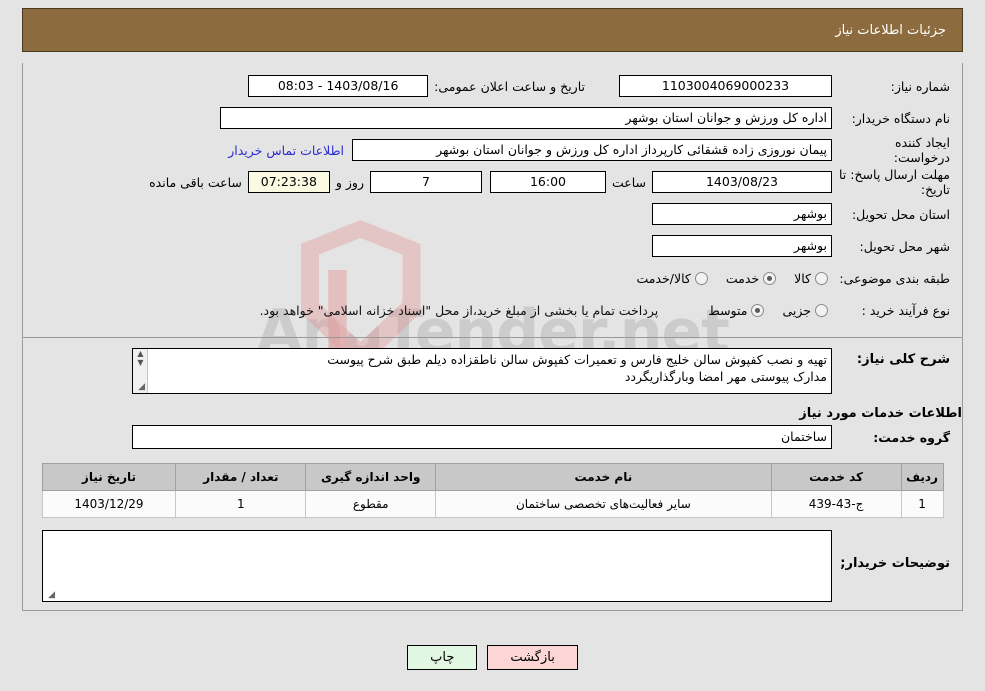 Image resolution: width=985 pixels, height=691 pixels. I want to click on city-label: شهر محل تحویل:, so click(904, 246).